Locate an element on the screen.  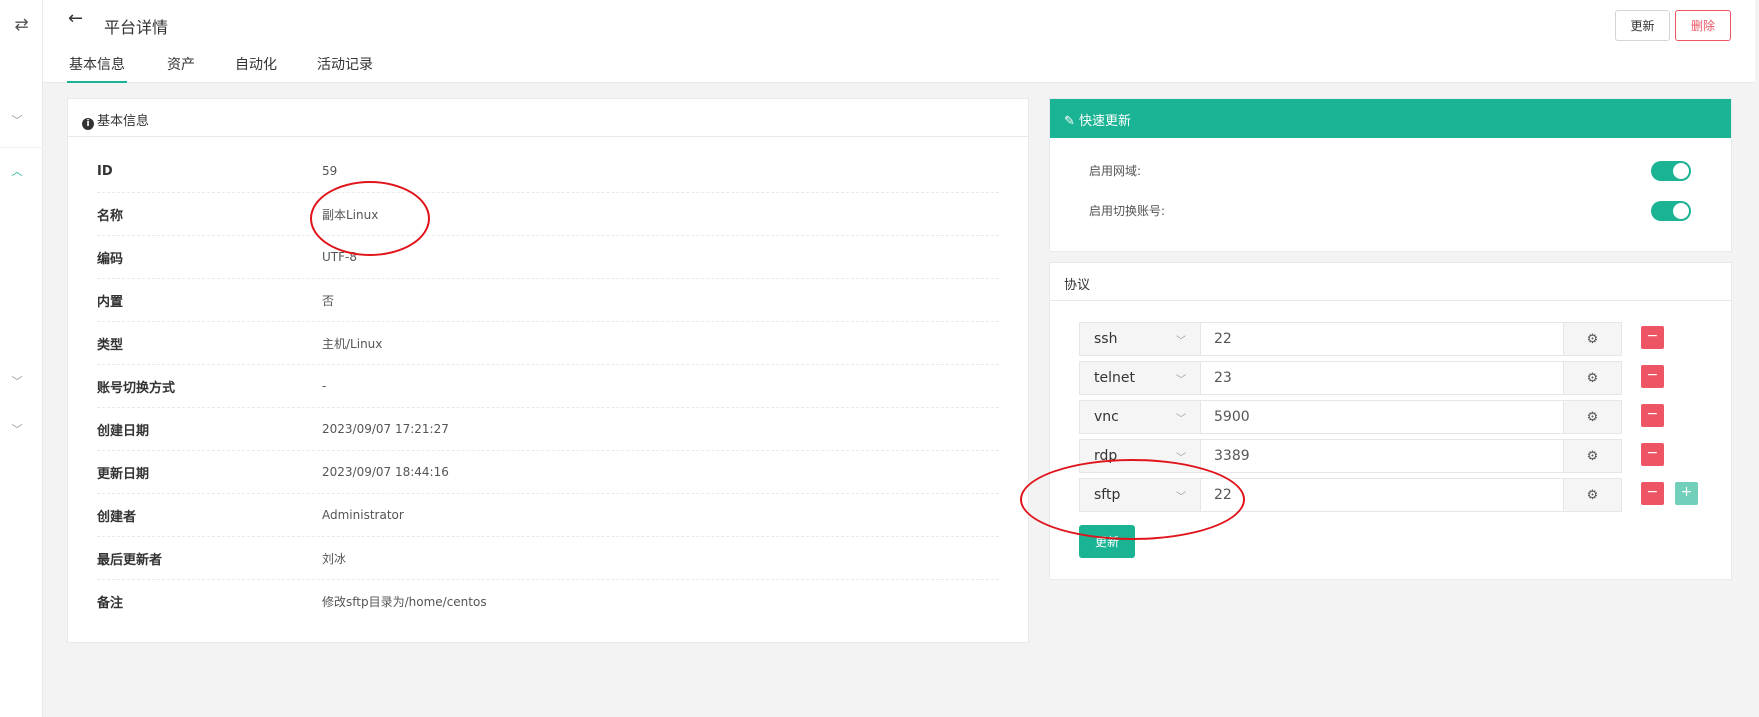
protocol-select: telnet ﹀ is located at coordinates (1140, 378).